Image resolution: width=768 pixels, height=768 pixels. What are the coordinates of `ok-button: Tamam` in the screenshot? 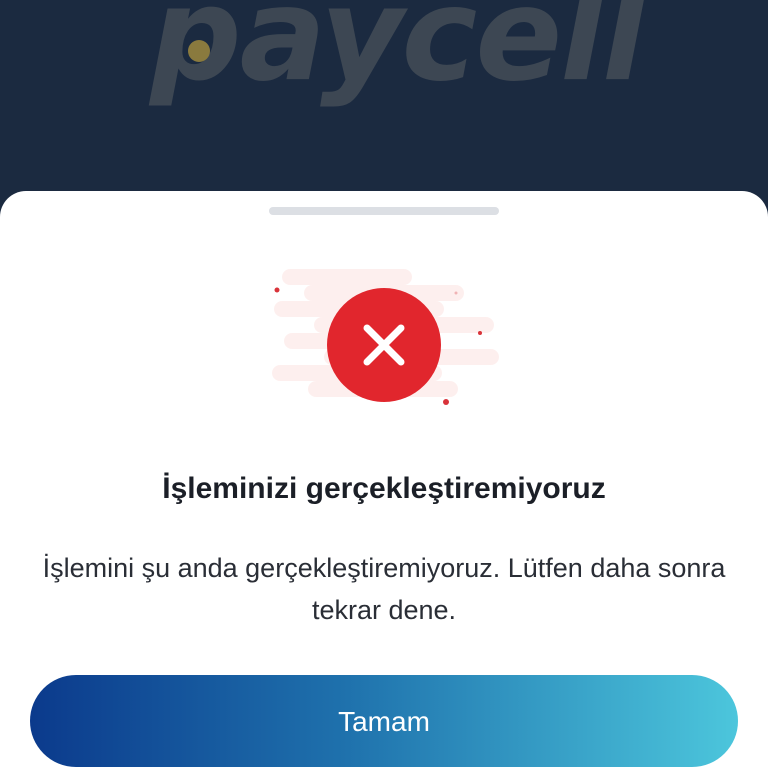 It's located at (384, 721).